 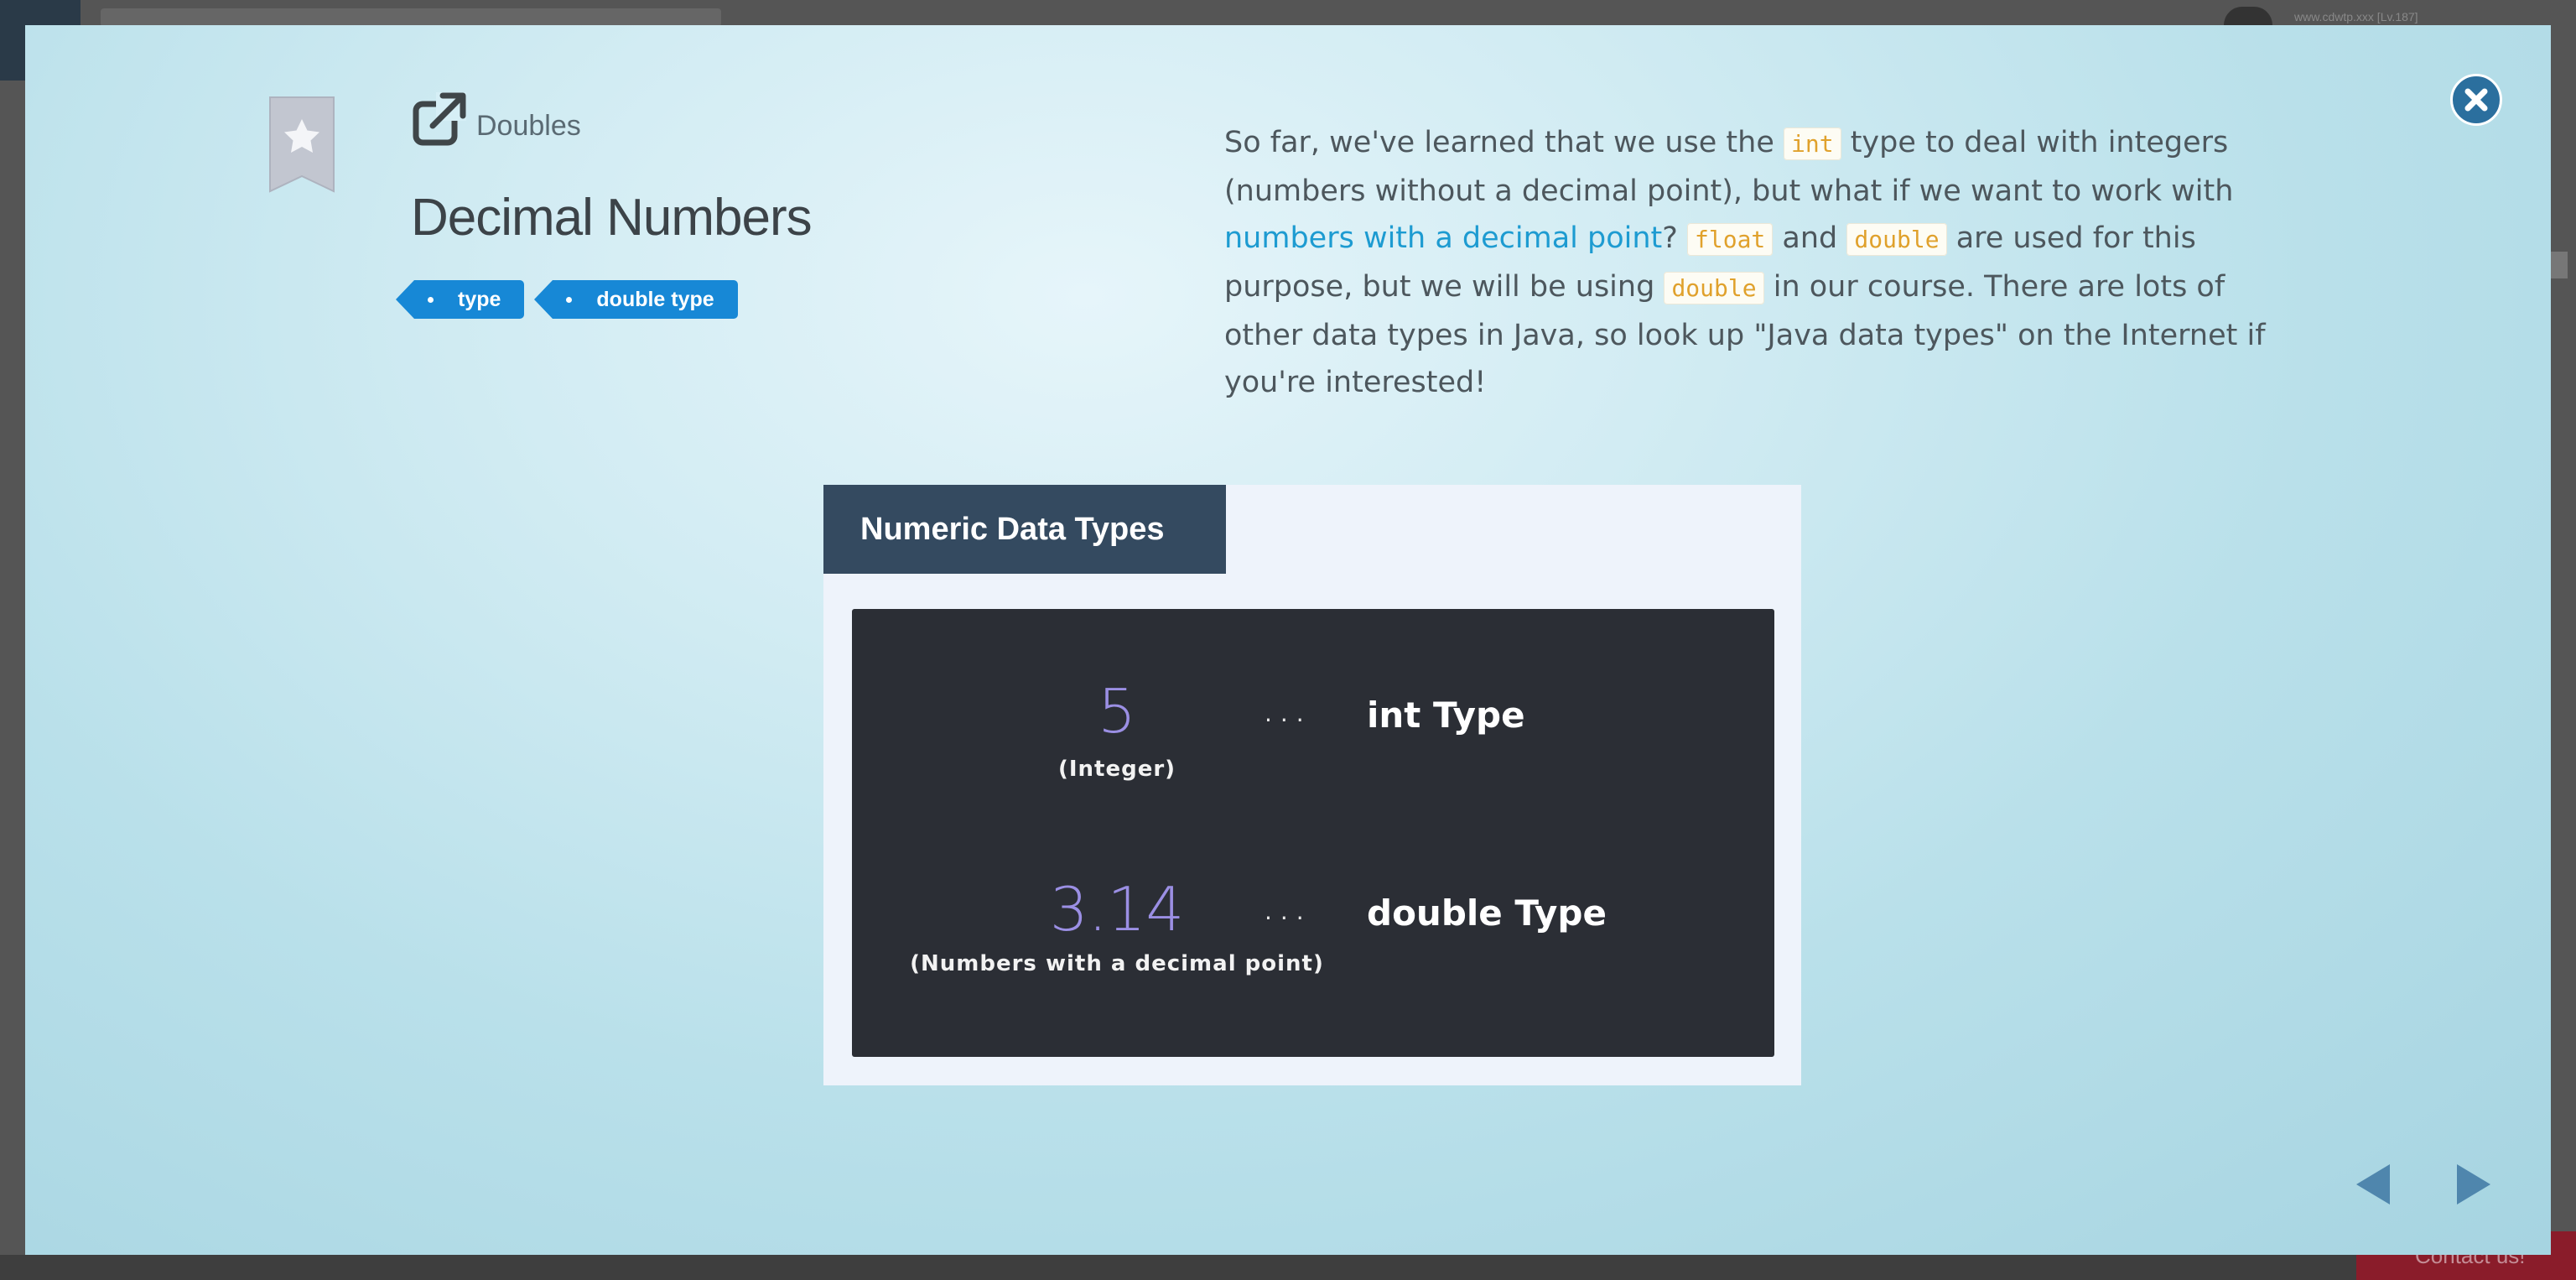 I want to click on background-scroll-thumb, so click(x=2559, y=265).